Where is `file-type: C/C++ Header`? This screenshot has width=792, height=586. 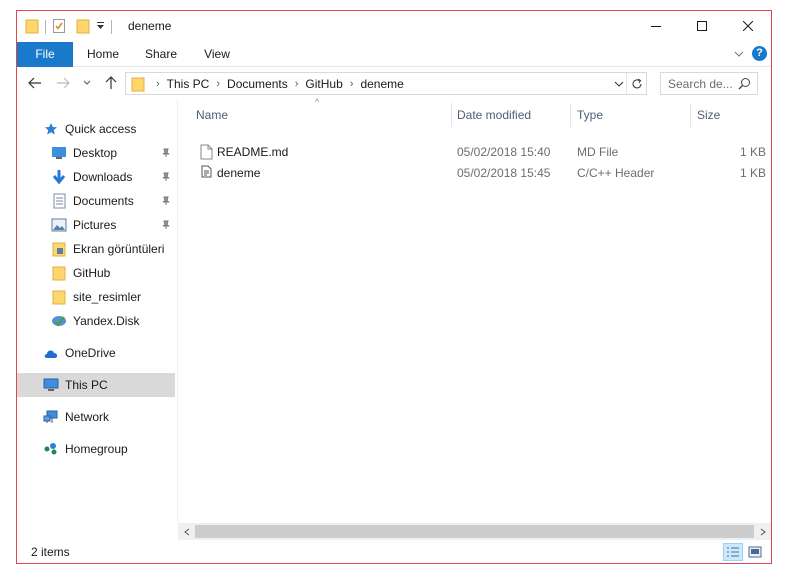 file-type: C/C++ Header is located at coordinates (616, 173).